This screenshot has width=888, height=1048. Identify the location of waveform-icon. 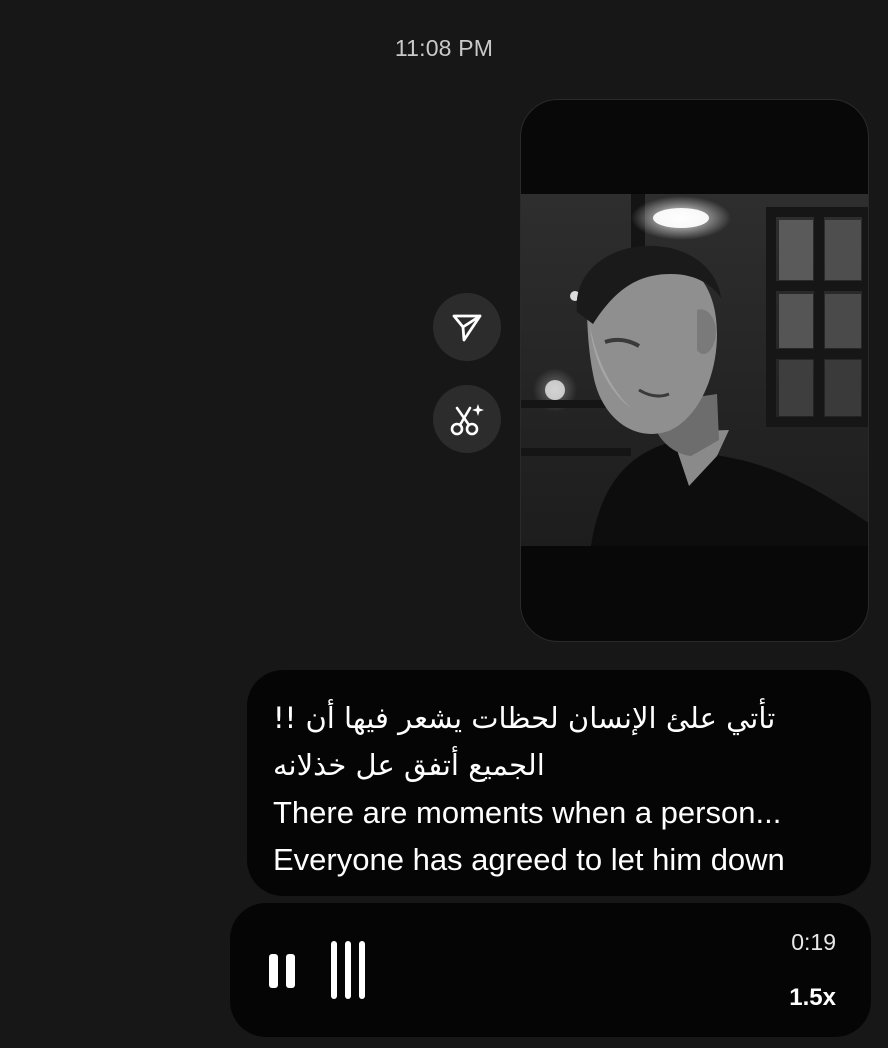
(348, 970).